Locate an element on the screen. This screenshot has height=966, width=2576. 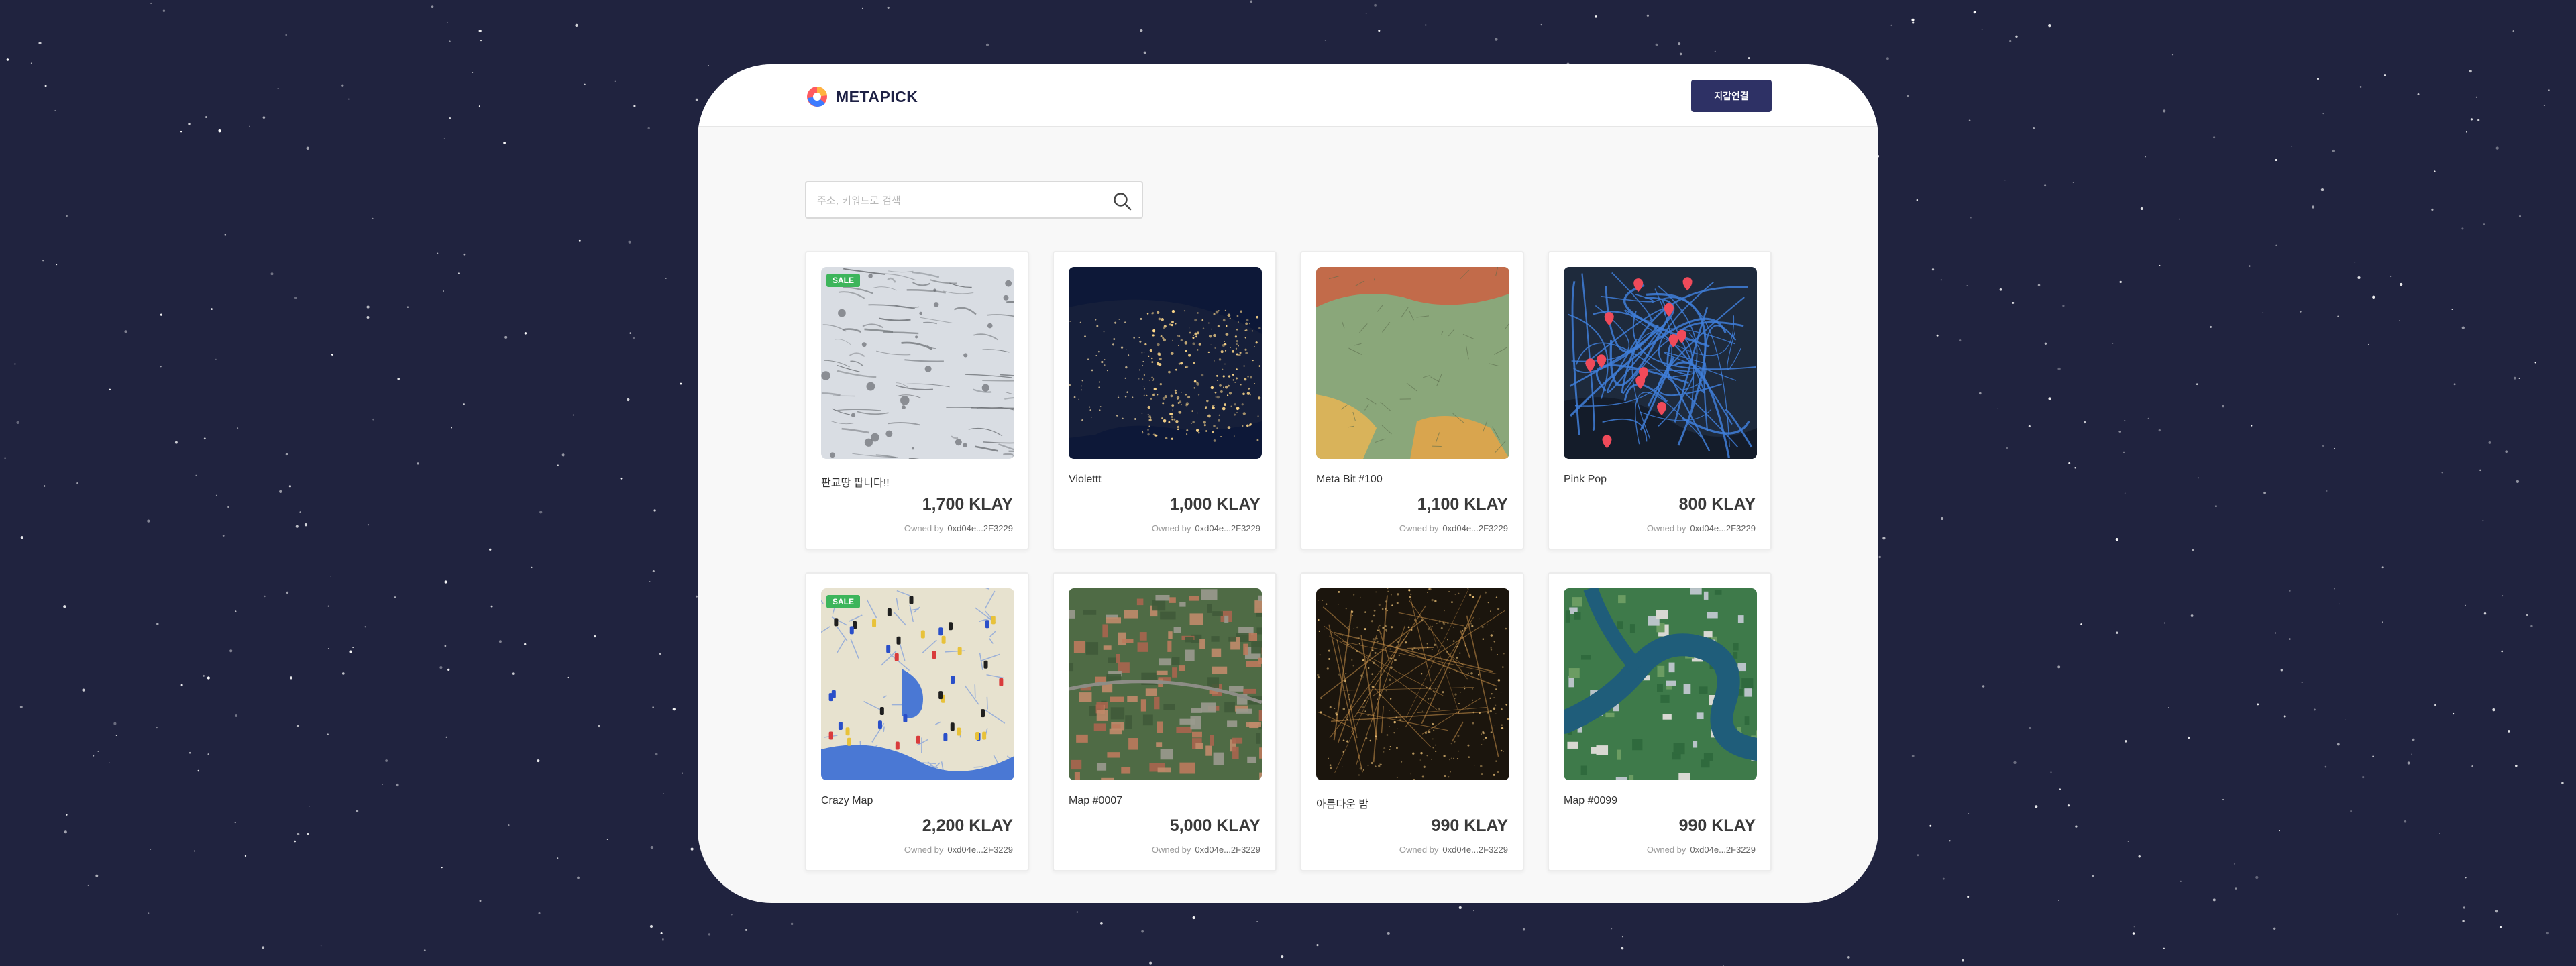
brand-logo: METAPICK is located at coordinates (861, 97).